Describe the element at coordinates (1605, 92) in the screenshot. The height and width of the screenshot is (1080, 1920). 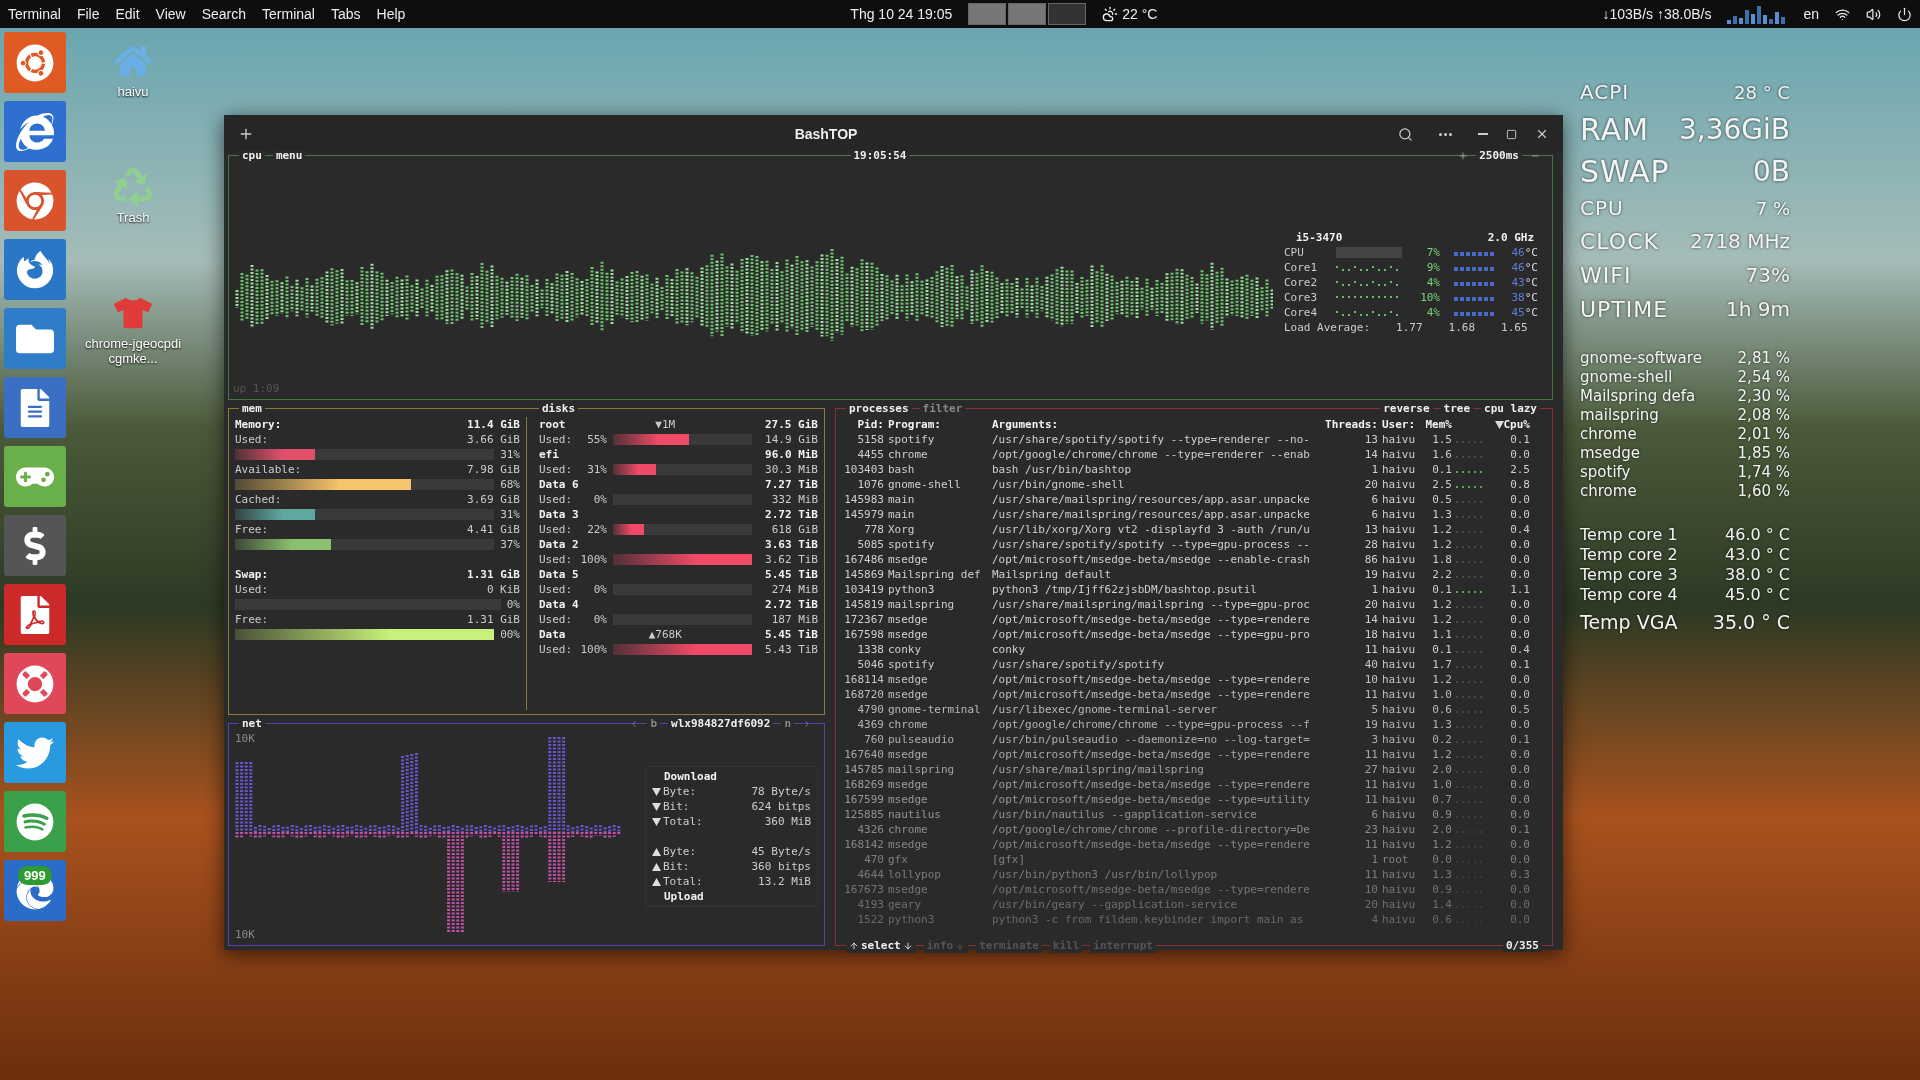
I see `conky-label: ACPI` at that location.